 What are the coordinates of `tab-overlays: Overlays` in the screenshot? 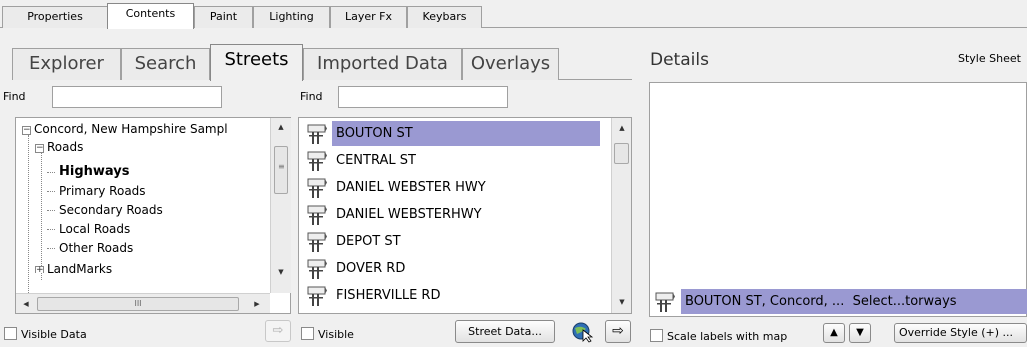 It's located at (510, 64).